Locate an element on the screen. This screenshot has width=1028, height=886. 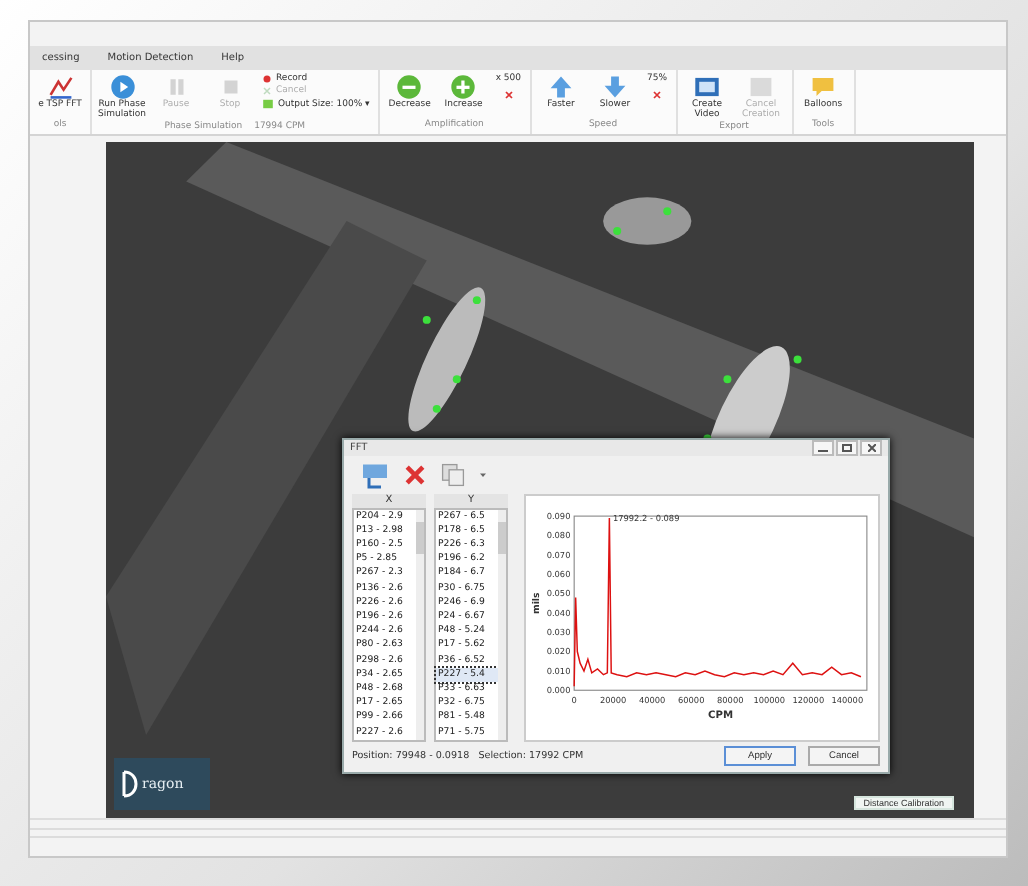
cancel-icon is located at coordinates (267, 91).